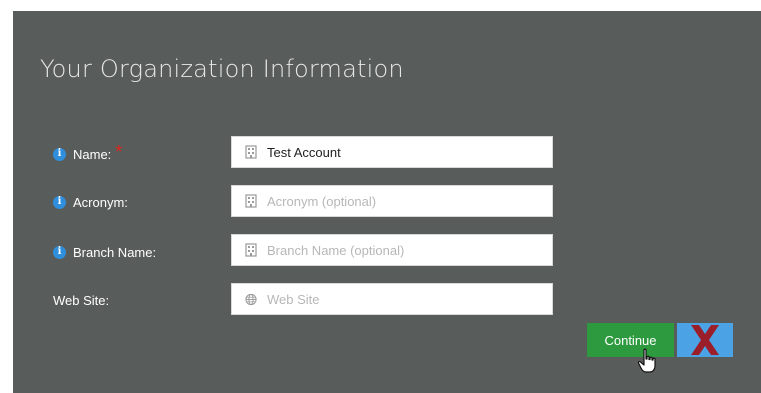 The height and width of the screenshot is (393, 761). What do you see at coordinates (119, 151) in the screenshot?
I see `required-star: *` at bounding box center [119, 151].